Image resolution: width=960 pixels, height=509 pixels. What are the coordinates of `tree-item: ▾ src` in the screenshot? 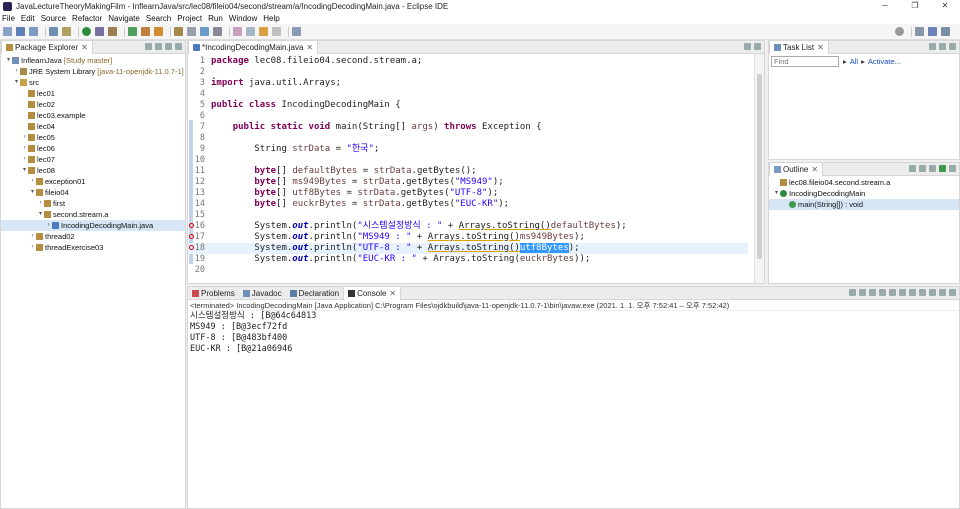 It's located at (93, 82).